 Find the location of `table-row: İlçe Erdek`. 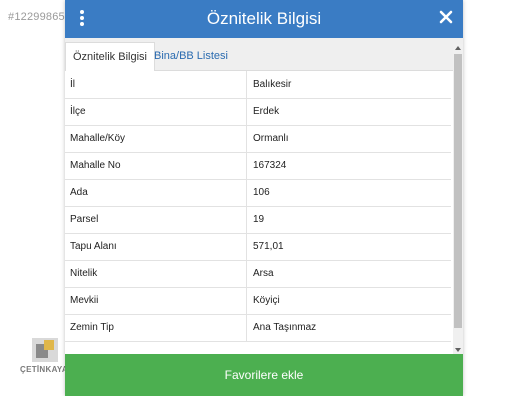

table-row: İlçe Erdek is located at coordinates (258, 112).